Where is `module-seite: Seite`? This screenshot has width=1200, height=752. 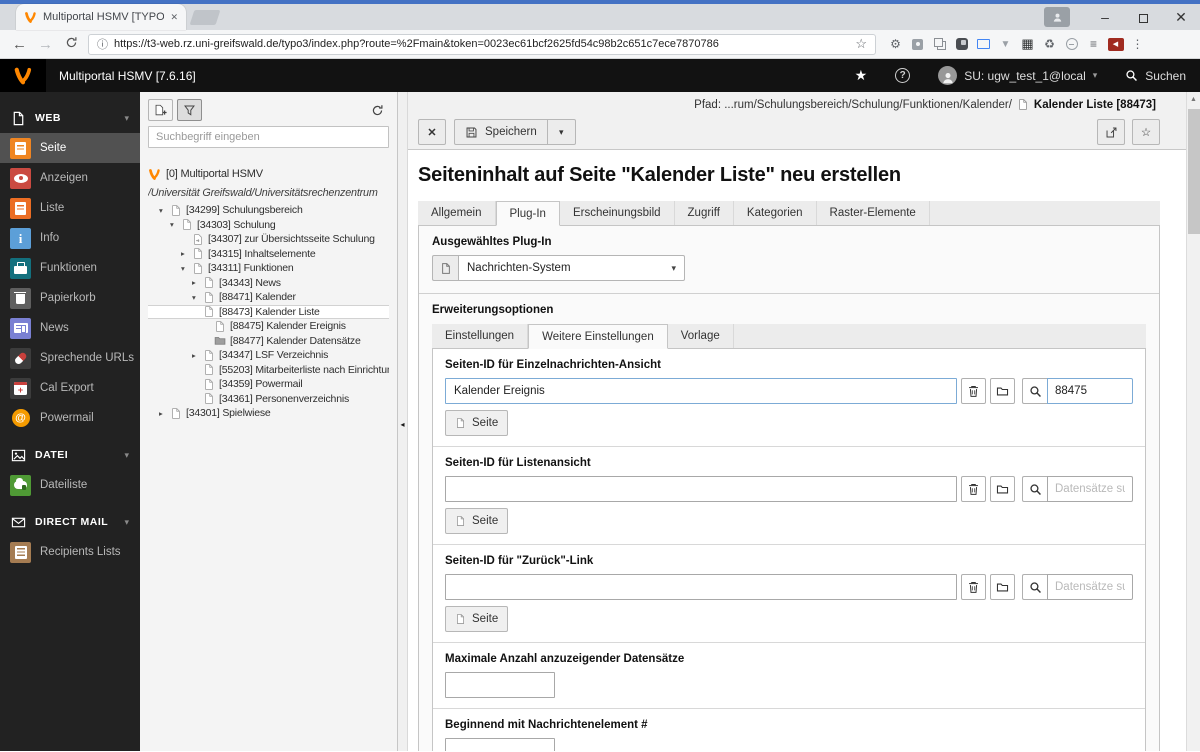
module-seite: Seite is located at coordinates (70, 148).